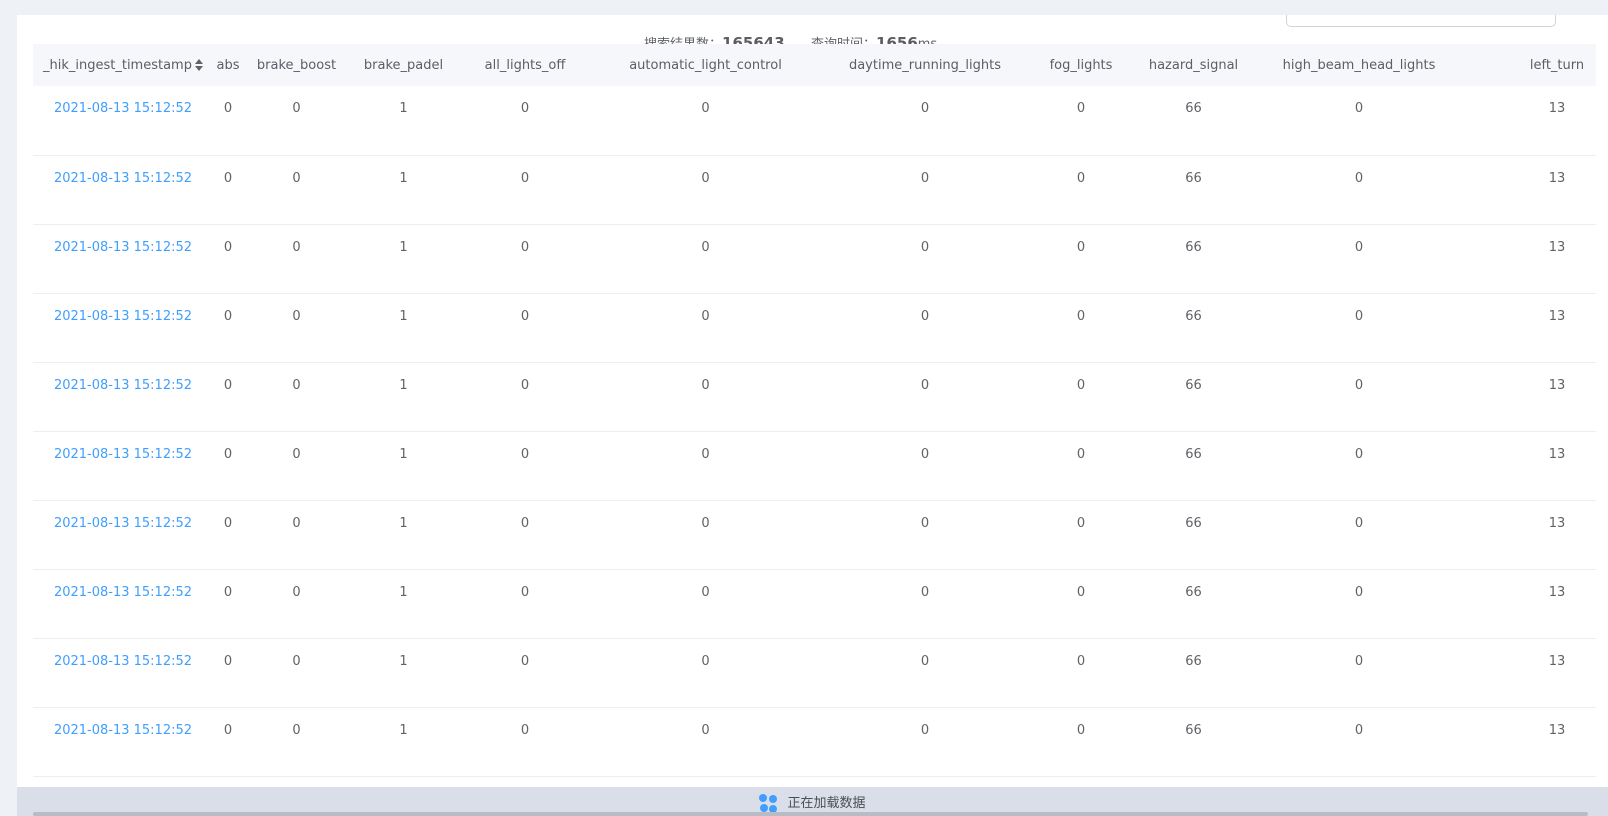 This screenshot has height=816, width=1608. Describe the element at coordinates (198, 64) in the screenshot. I see `sort-caret-icon` at that location.